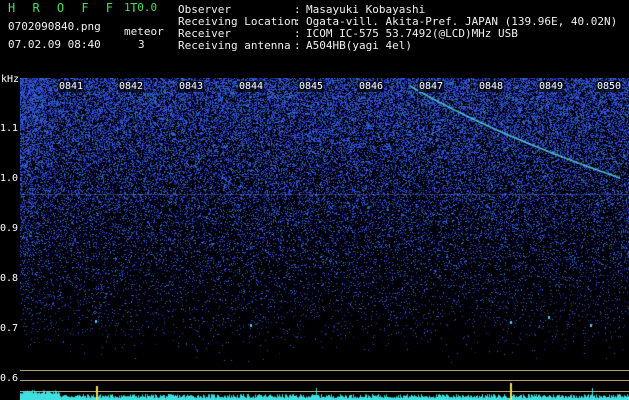 The height and width of the screenshot is (400, 629). Describe the element at coordinates (9, 378) in the screenshot. I see `y-tick-label: 0.6` at that location.